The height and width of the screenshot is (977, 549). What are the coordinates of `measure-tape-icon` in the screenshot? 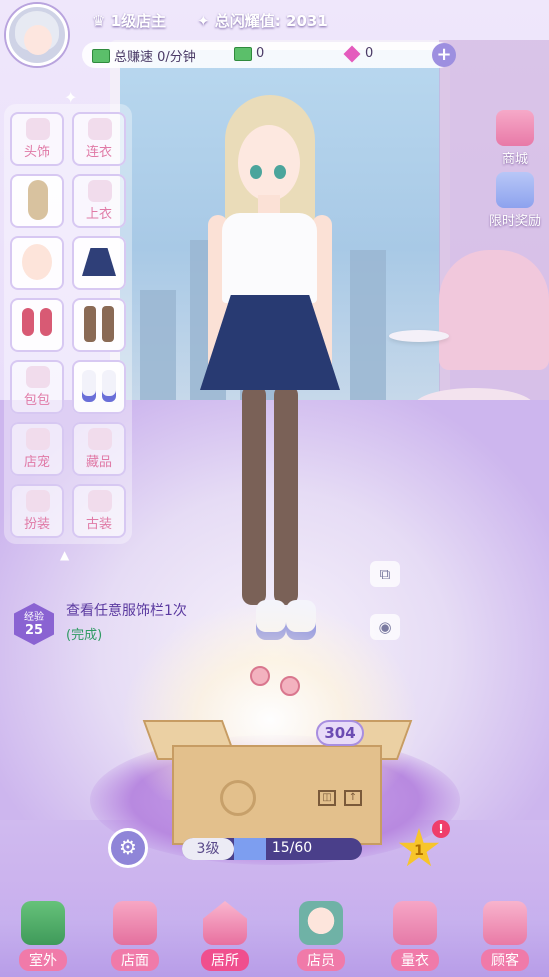 It's located at (415, 923).